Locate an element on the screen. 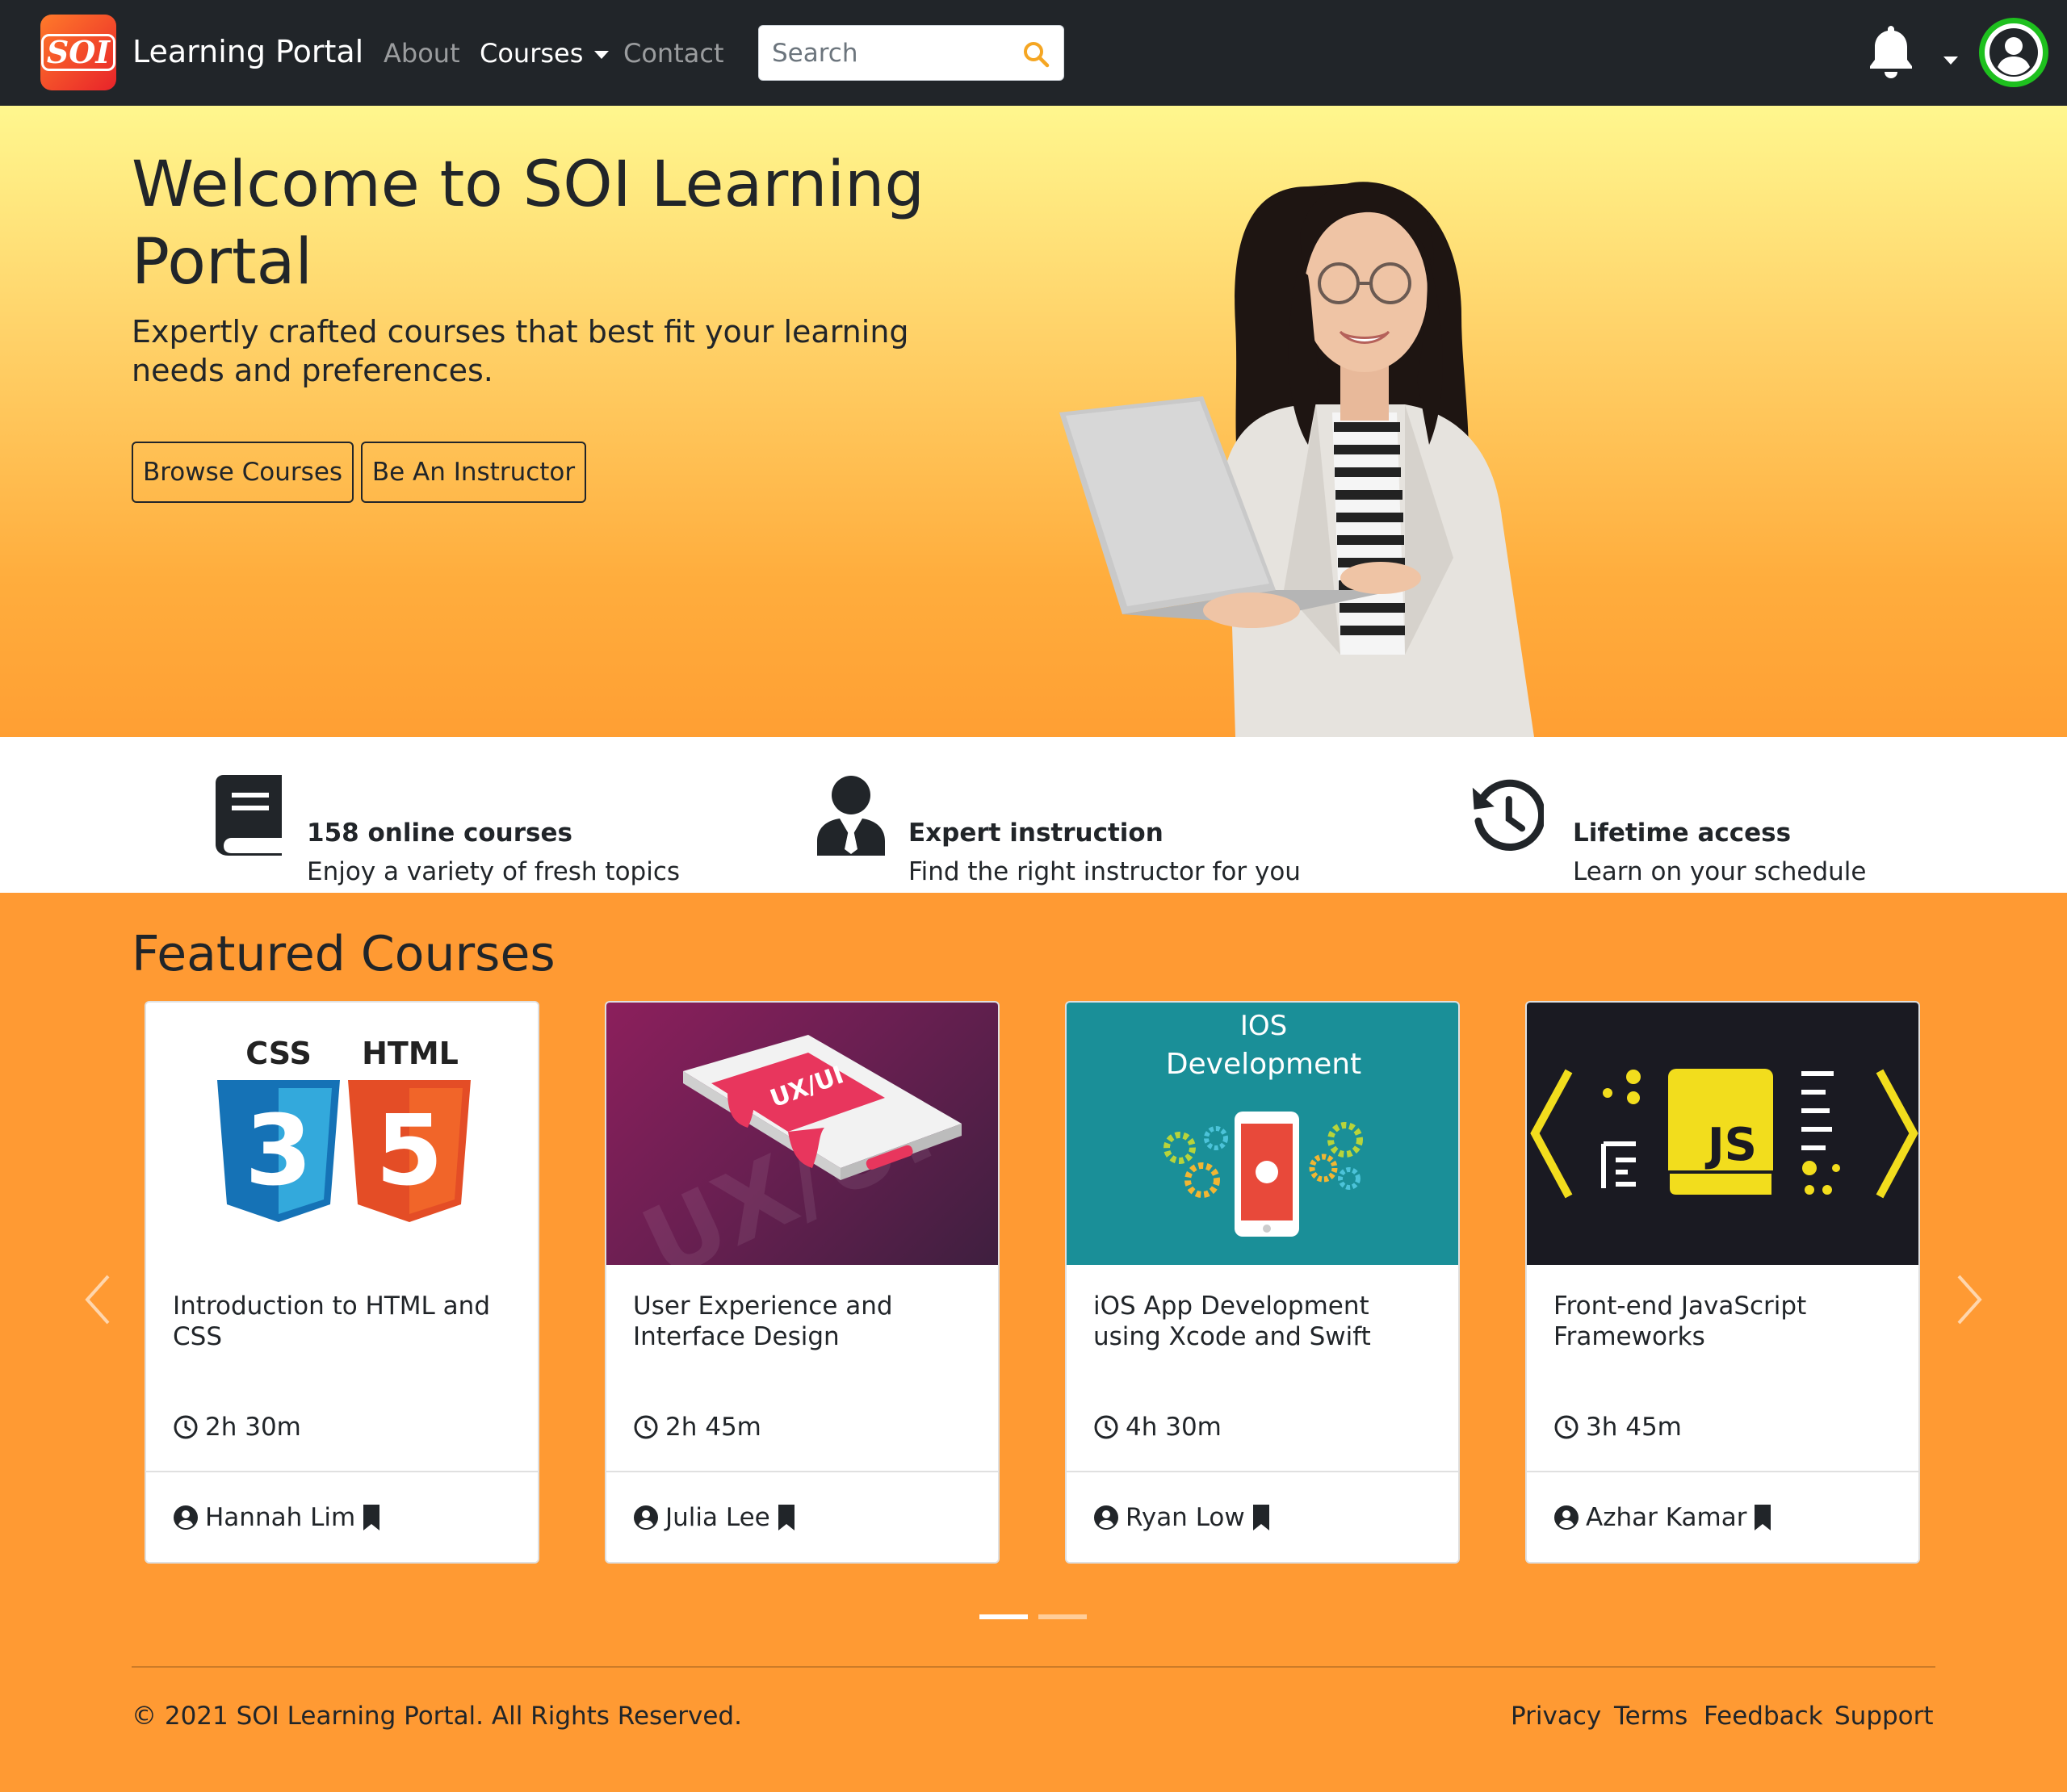  js-label: JS is located at coordinates (1730, 1145).